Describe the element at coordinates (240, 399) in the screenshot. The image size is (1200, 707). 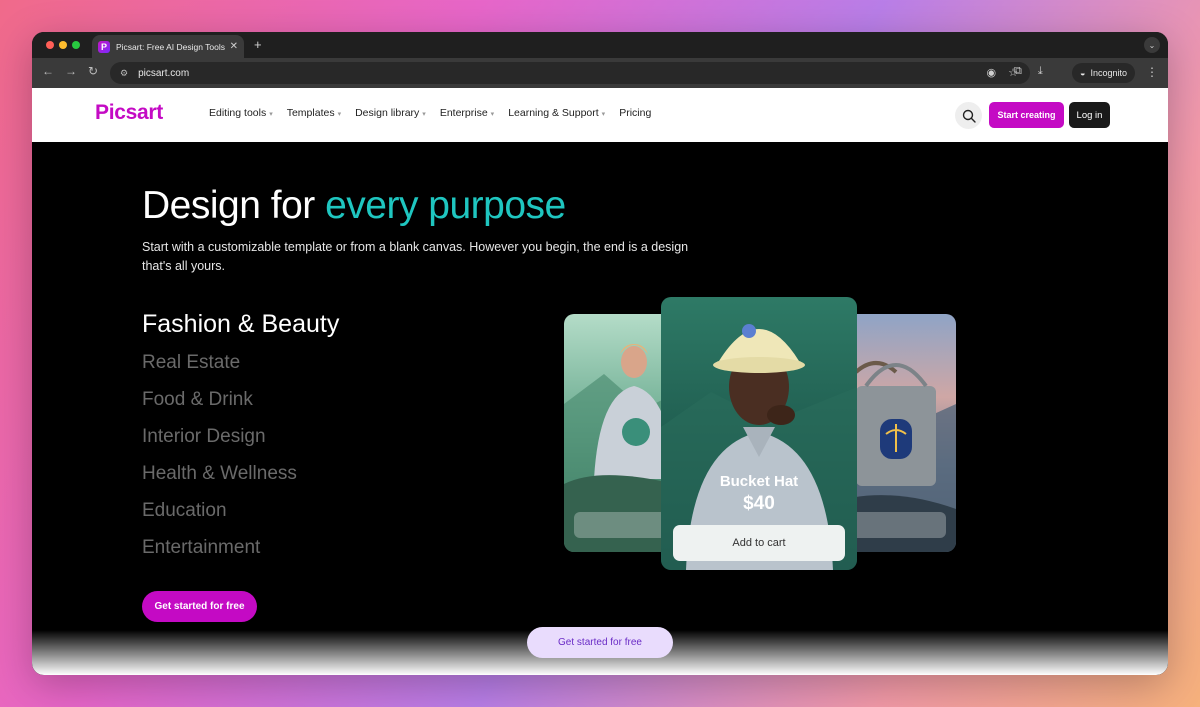
I see `category-item-food-drink: Food & Drink` at that location.